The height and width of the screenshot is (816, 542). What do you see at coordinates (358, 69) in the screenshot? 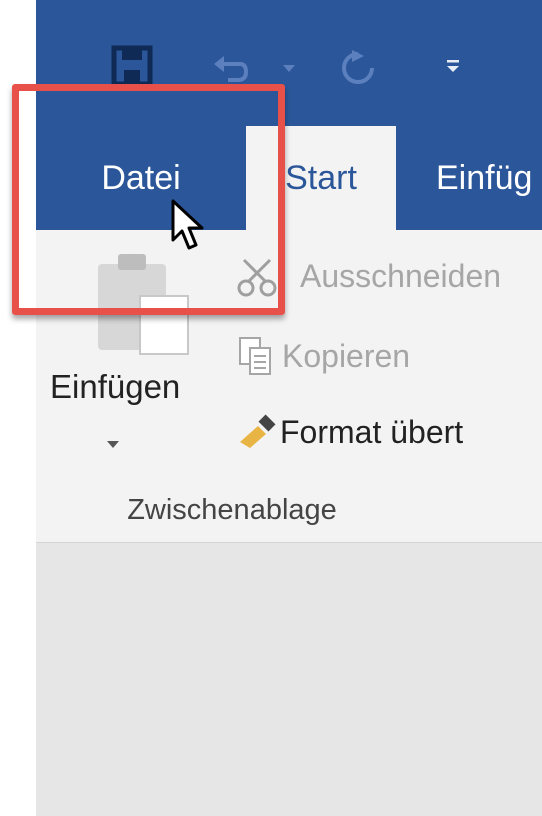
I see `redo-icon` at bounding box center [358, 69].